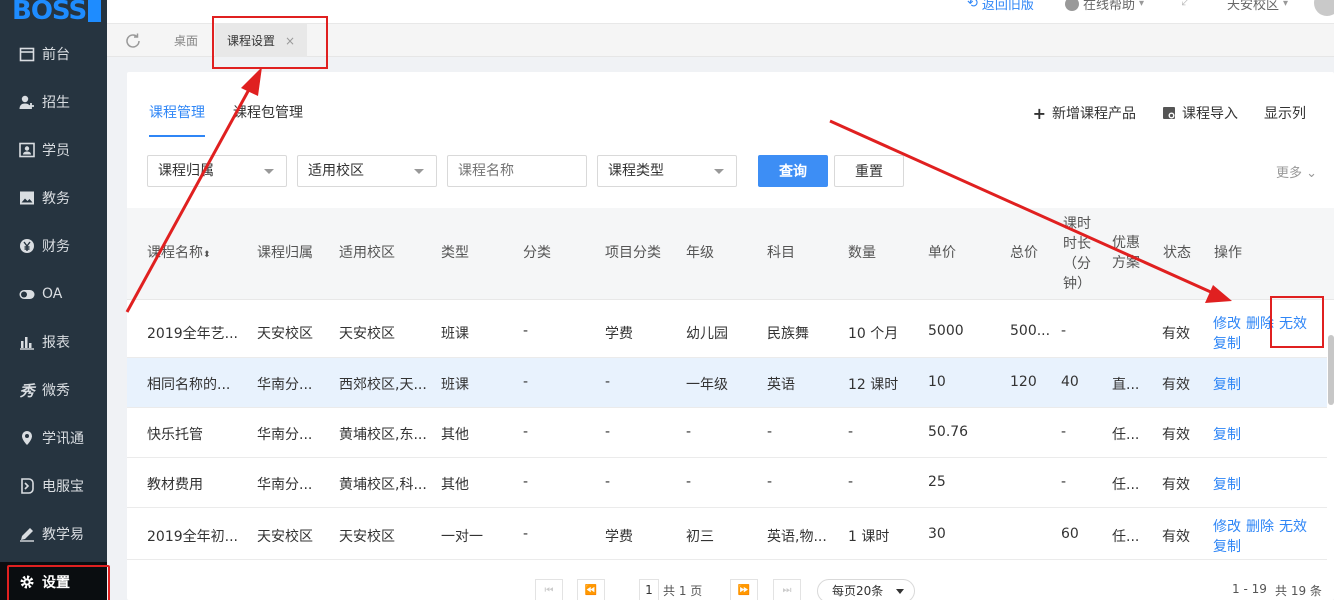 The width and height of the screenshot is (1334, 600). What do you see at coordinates (49, 13) in the screenshot?
I see `logo-text: BOSS` at bounding box center [49, 13].